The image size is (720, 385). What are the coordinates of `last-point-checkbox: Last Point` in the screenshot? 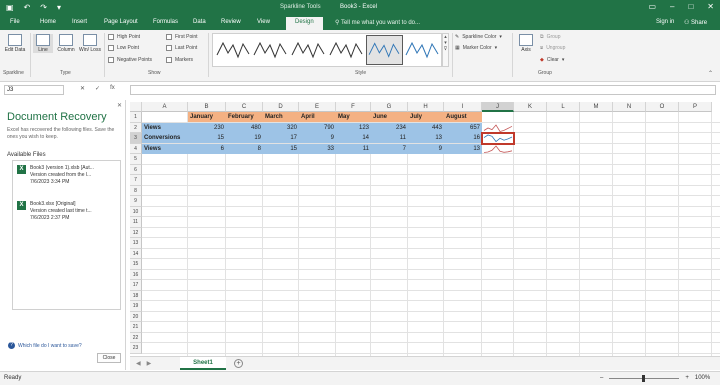 It's located at (181, 48).